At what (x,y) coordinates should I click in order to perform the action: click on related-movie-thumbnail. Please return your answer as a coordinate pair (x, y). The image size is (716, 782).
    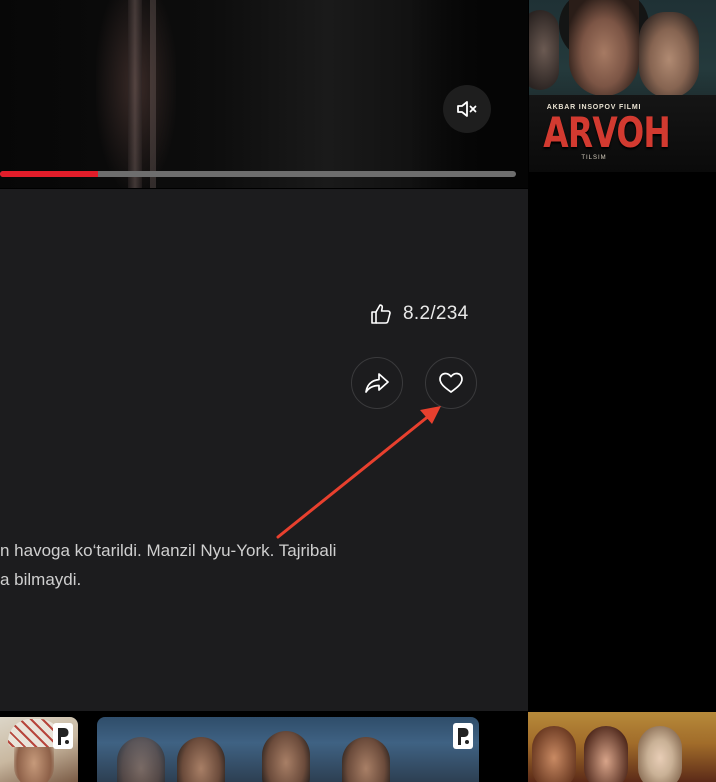
    Looking at the image, I should click on (622, 747).